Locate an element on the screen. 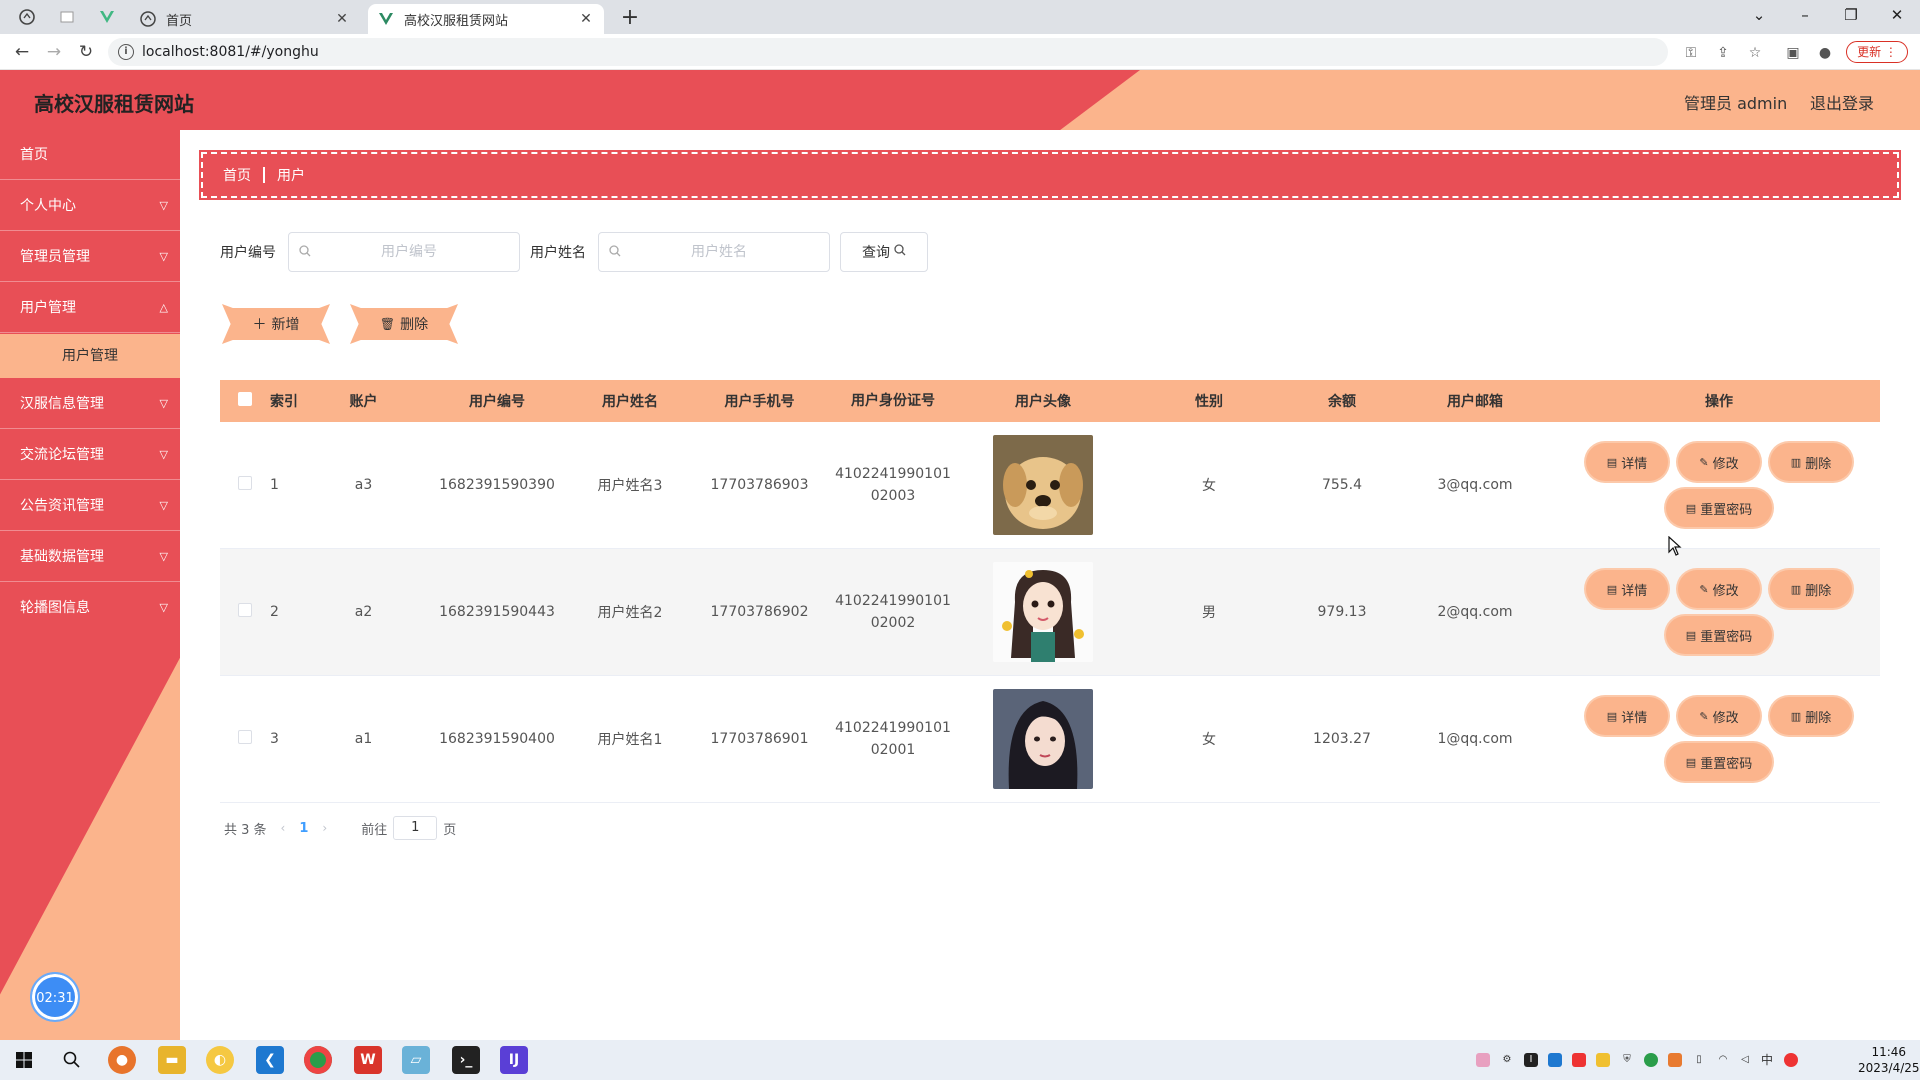  wifi-icon: ◠ is located at coordinates (1723, 1060).